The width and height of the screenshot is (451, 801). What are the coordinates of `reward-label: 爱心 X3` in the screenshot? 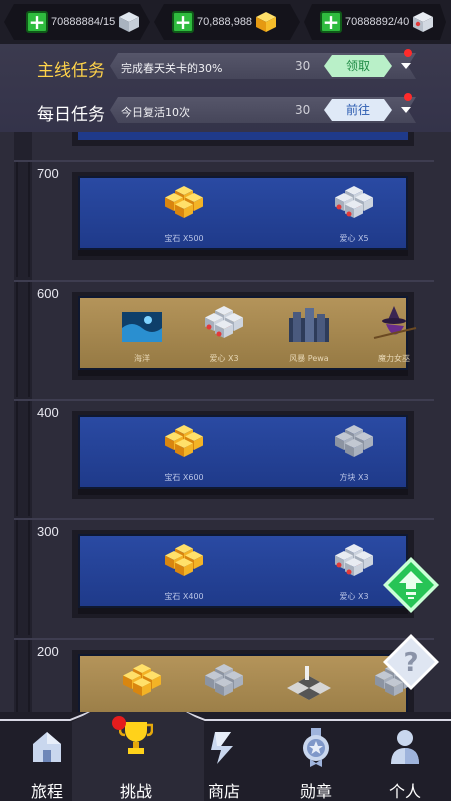 It's located at (224, 358).